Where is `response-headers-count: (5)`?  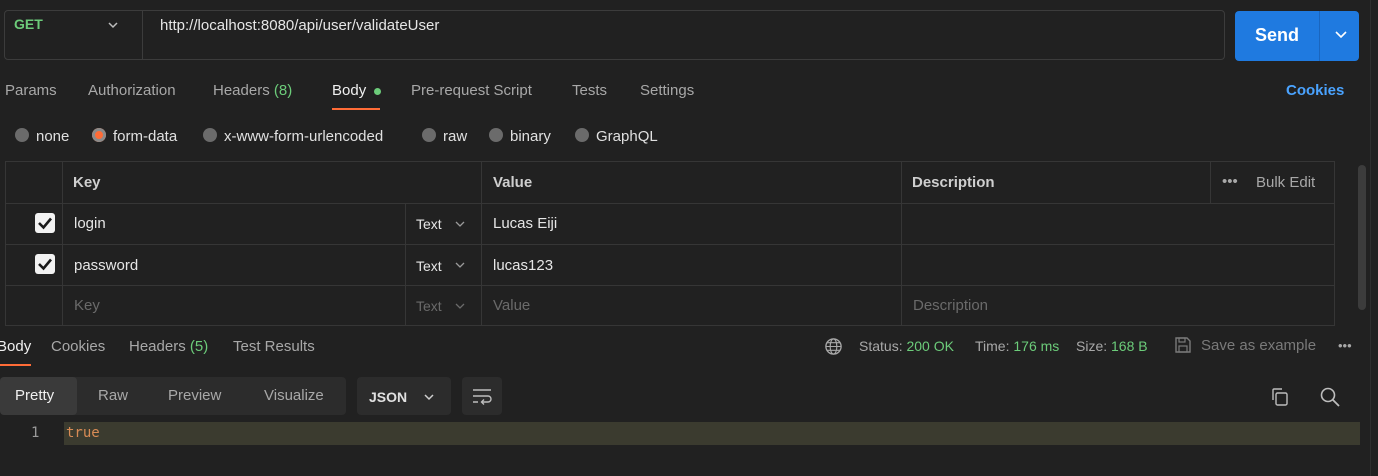
response-headers-count: (5) is located at coordinates (199, 346).